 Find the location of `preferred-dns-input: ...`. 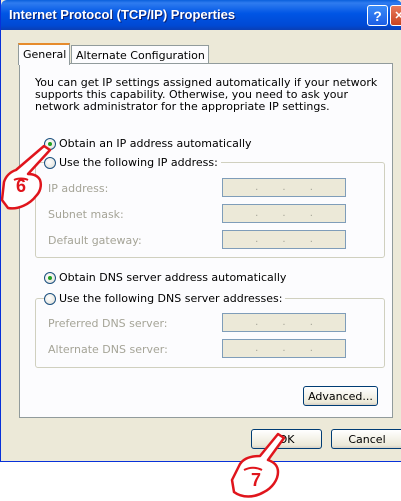

preferred-dns-input: ... is located at coordinates (284, 322).